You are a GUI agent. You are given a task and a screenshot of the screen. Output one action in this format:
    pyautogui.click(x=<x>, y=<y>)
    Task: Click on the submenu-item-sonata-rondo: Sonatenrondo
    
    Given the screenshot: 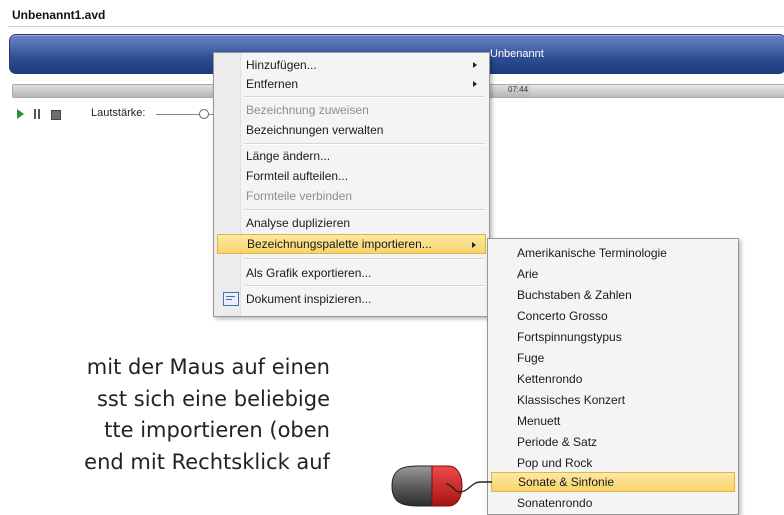 What is the action you would take?
    pyautogui.click(x=613, y=503)
    